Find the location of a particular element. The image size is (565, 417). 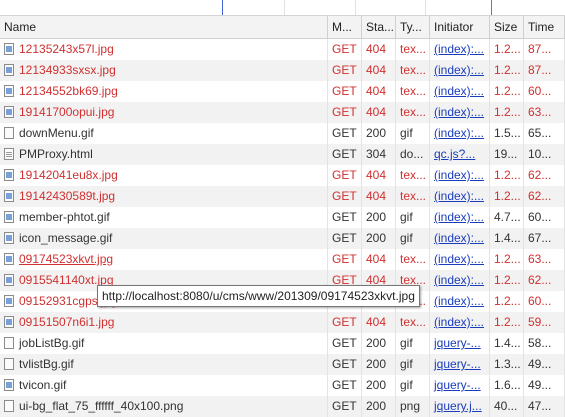

request-name: jobListBg.gif is located at coordinates (51, 343).